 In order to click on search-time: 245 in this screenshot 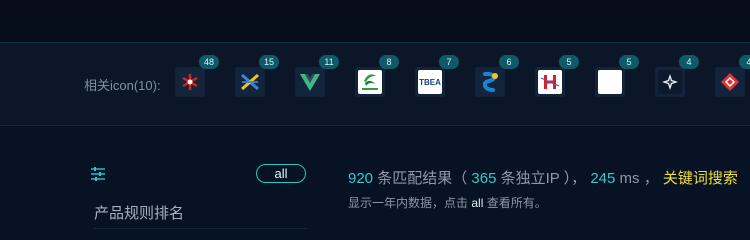, I will do `click(603, 178)`.